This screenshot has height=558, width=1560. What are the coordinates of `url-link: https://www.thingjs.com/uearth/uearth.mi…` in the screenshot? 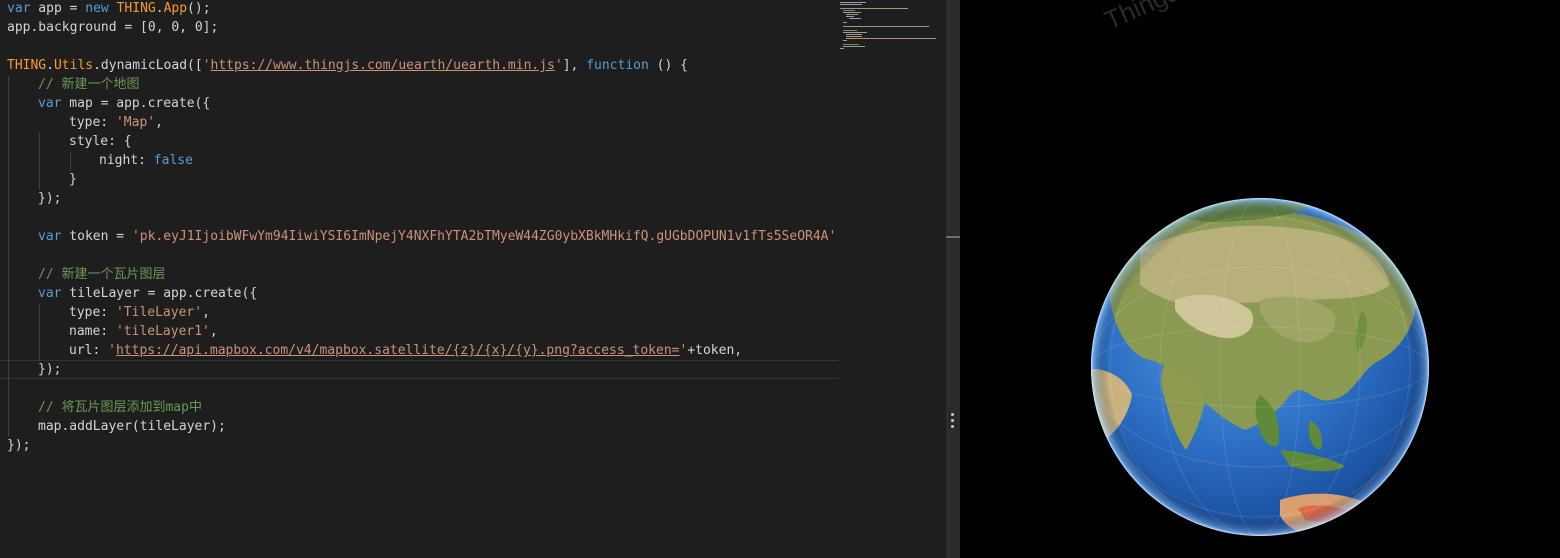 It's located at (383, 65).